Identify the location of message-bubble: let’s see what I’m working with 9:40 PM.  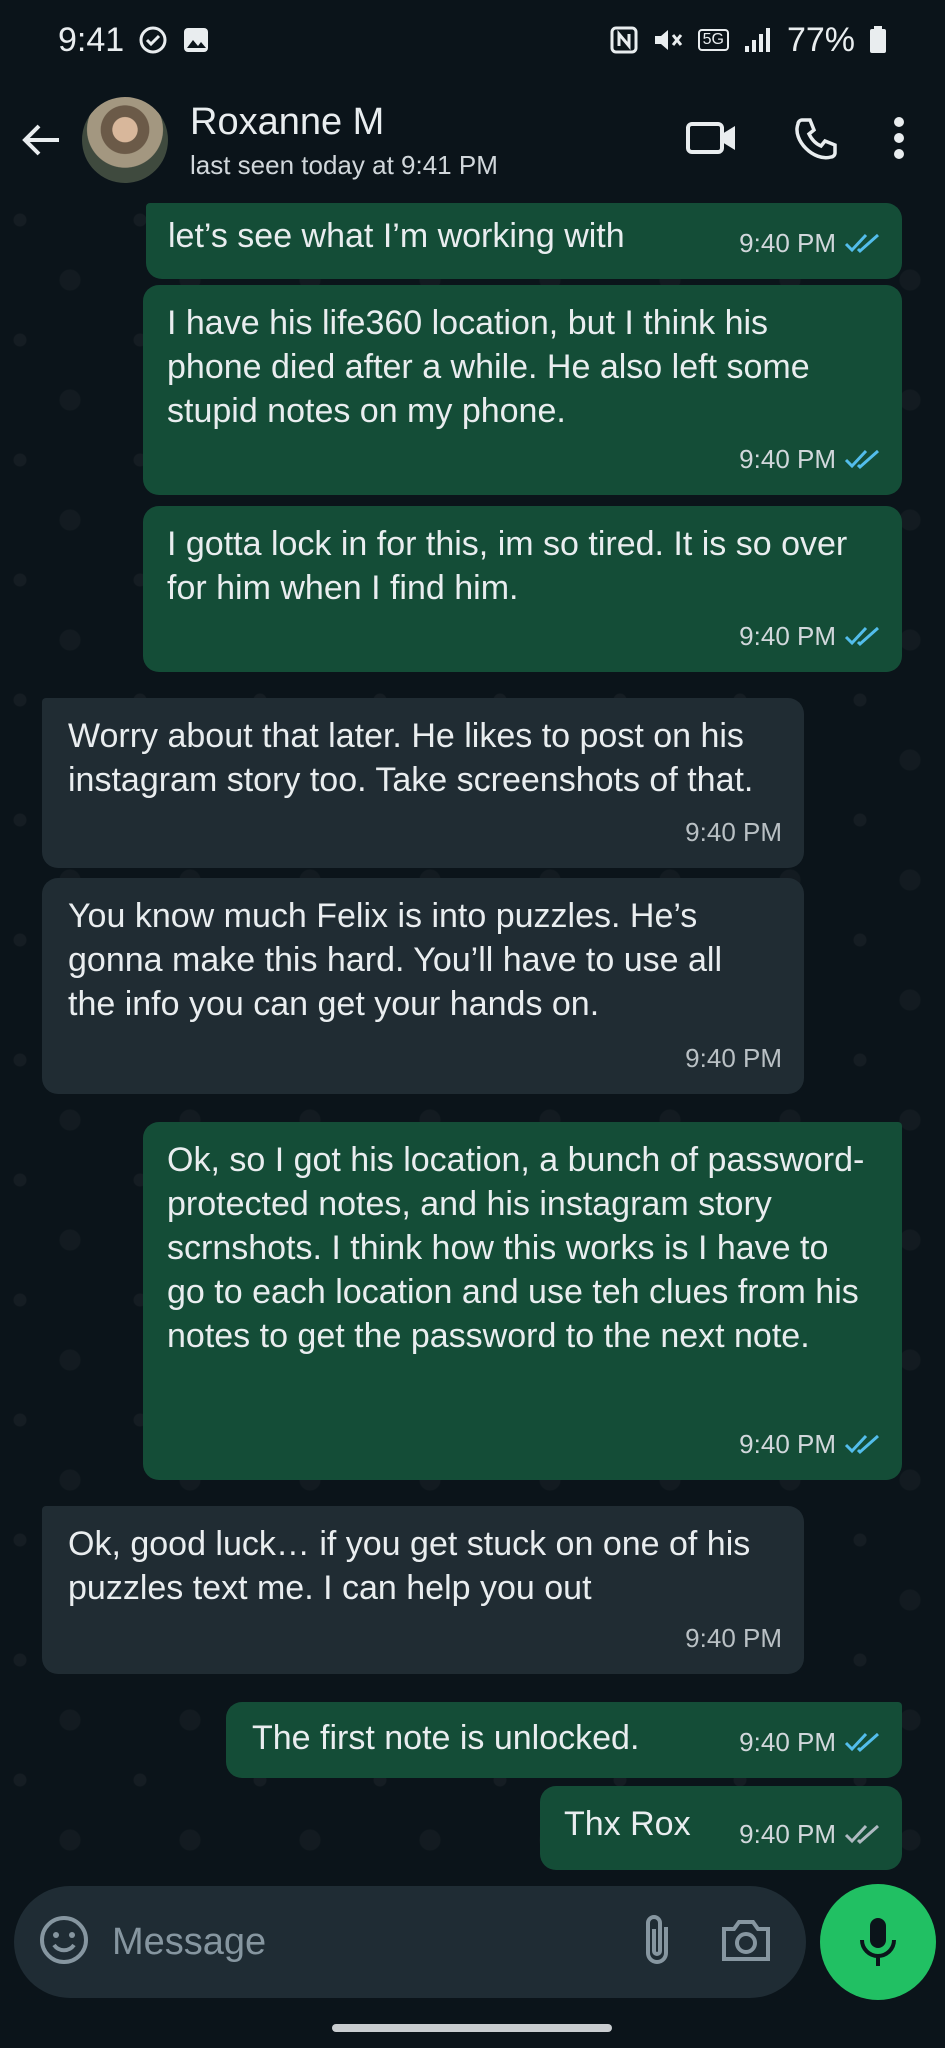
(524, 241).